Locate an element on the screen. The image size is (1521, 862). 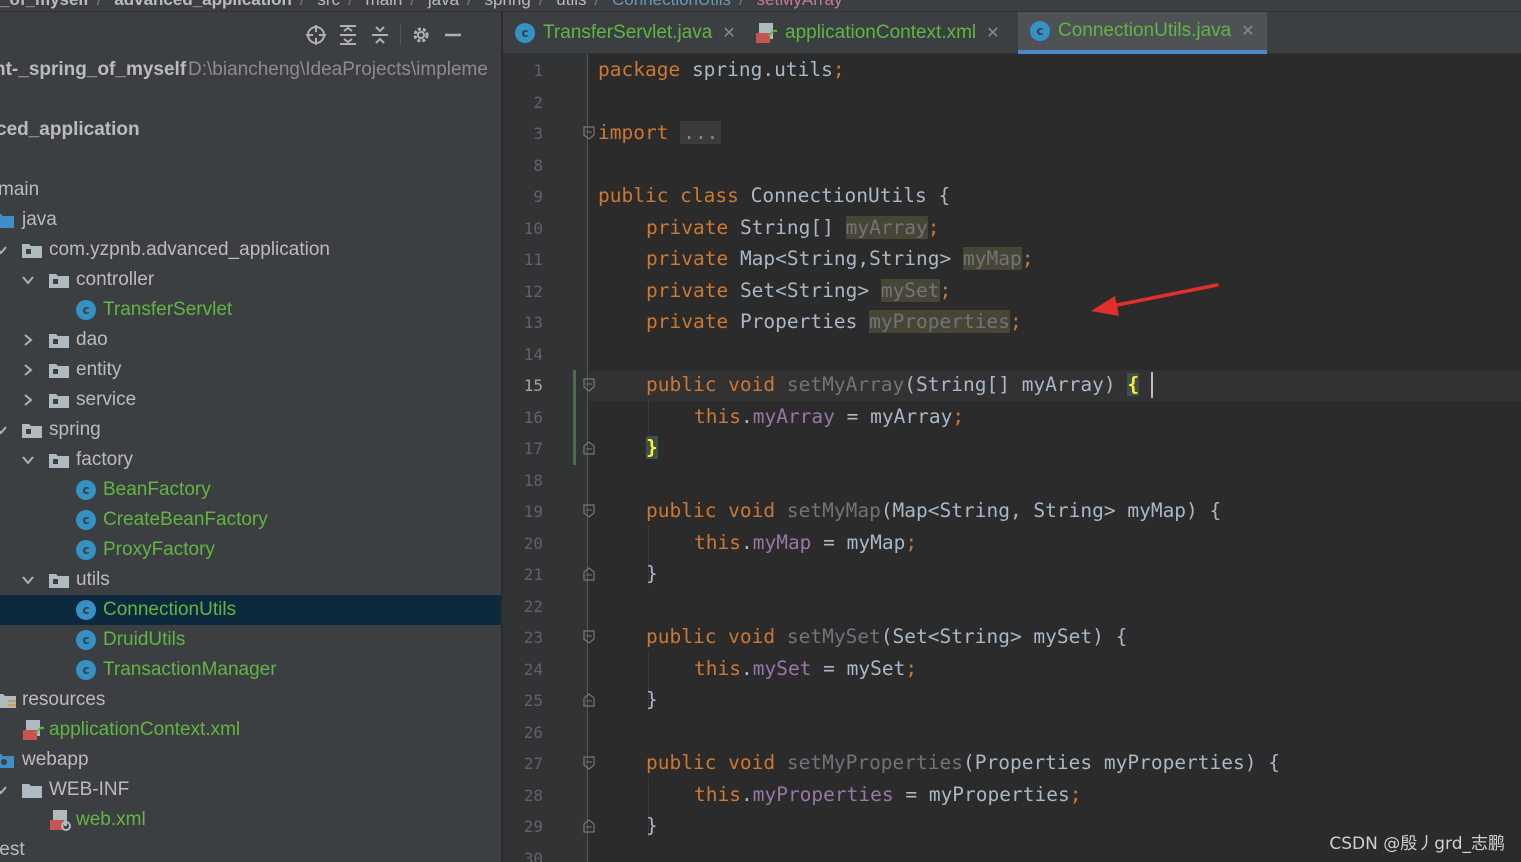
tree-item-label: test is located at coordinates (12, 849).